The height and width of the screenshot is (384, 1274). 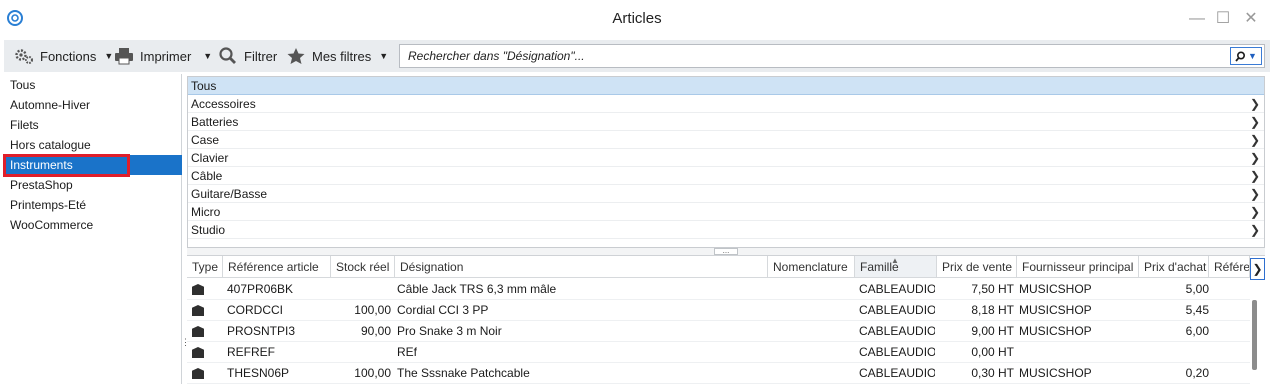 What do you see at coordinates (260, 289) in the screenshot?
I see `cell-reference: 407PR06BK` at bounding box center [260, 289].